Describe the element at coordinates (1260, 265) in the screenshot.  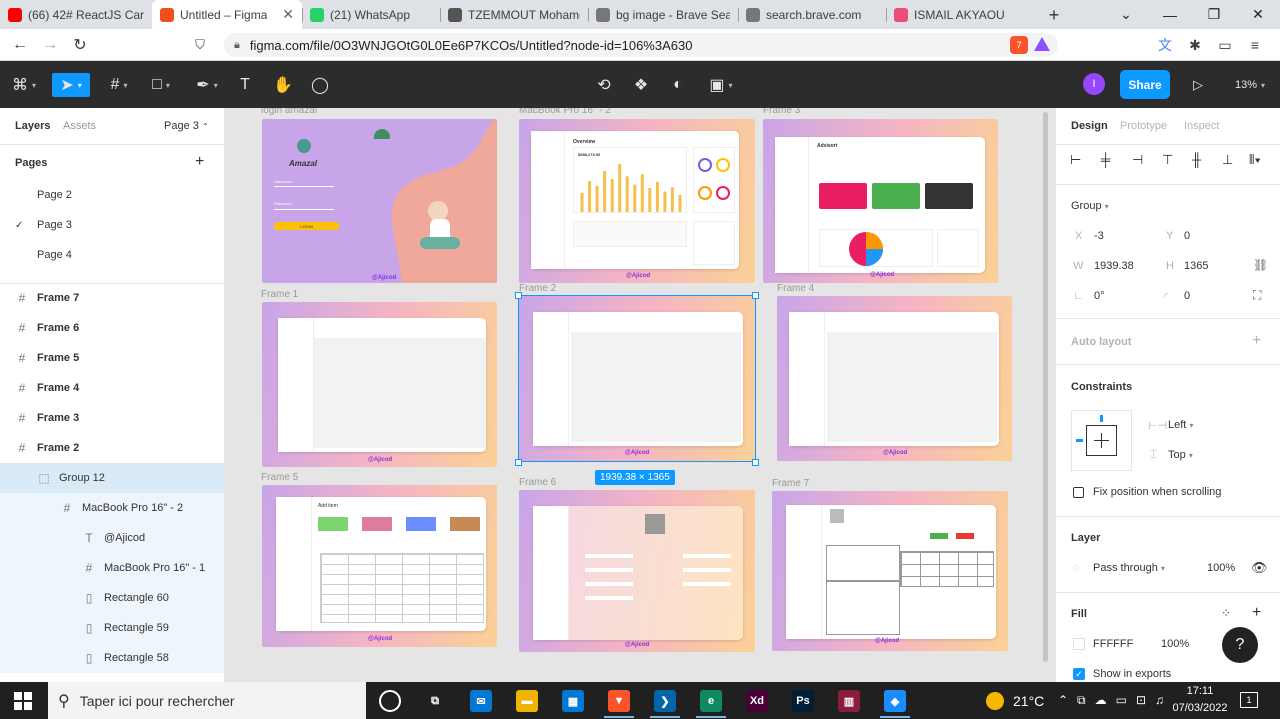
I see `constrain-proportions-icon: ⛓` at that location.